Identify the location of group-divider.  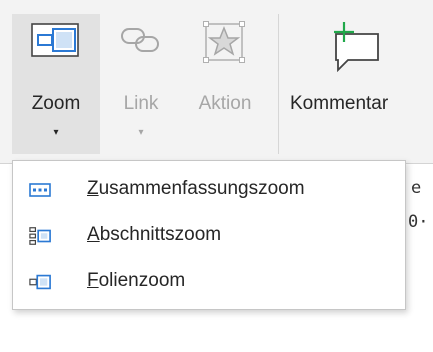
(278, 84).